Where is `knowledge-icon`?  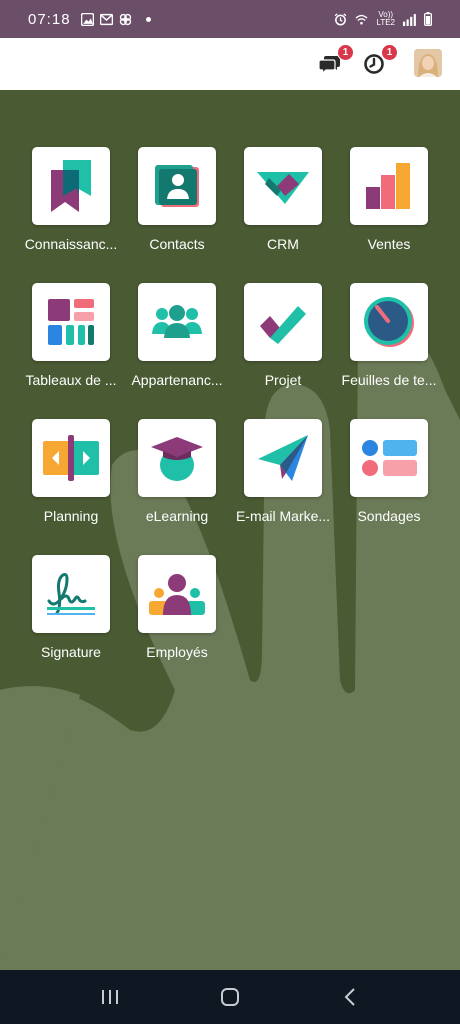 knowledge-icon is located at coordinates (71, 186).